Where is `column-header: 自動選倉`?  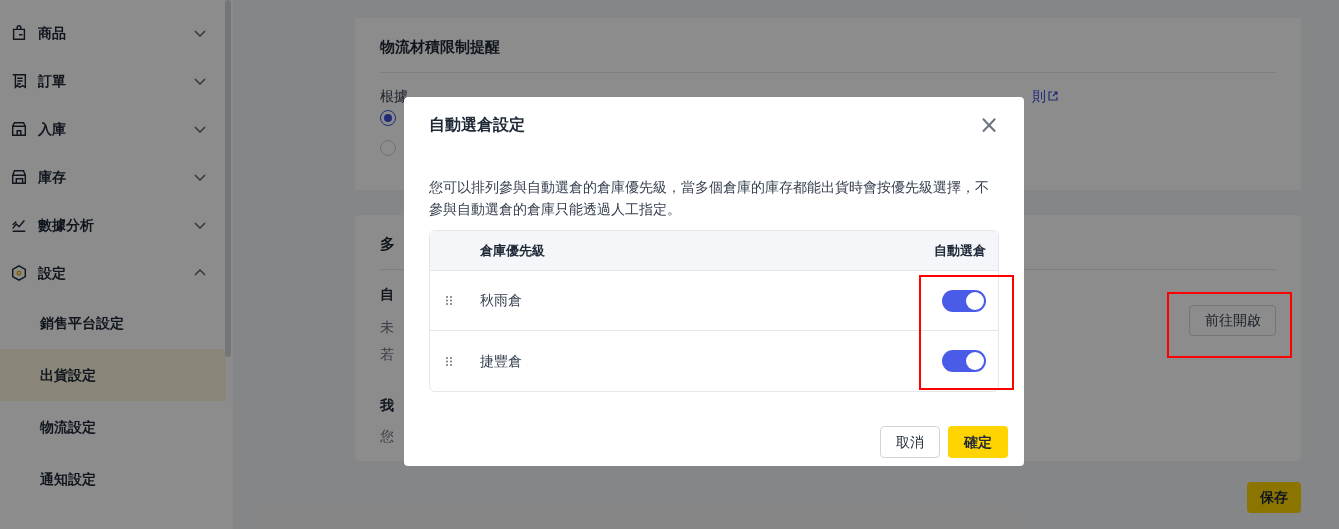 column-header: 自動選倉 is located at coordinates (960, 250).